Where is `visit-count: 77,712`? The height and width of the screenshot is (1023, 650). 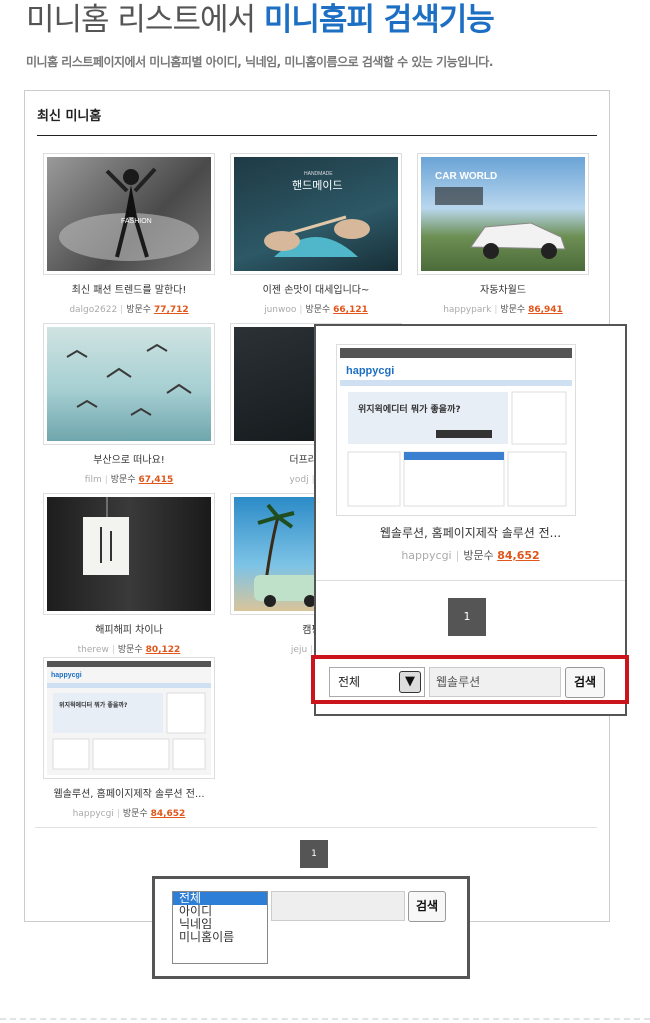
visit-count: 77,712 is located at coordinates (171, 310).